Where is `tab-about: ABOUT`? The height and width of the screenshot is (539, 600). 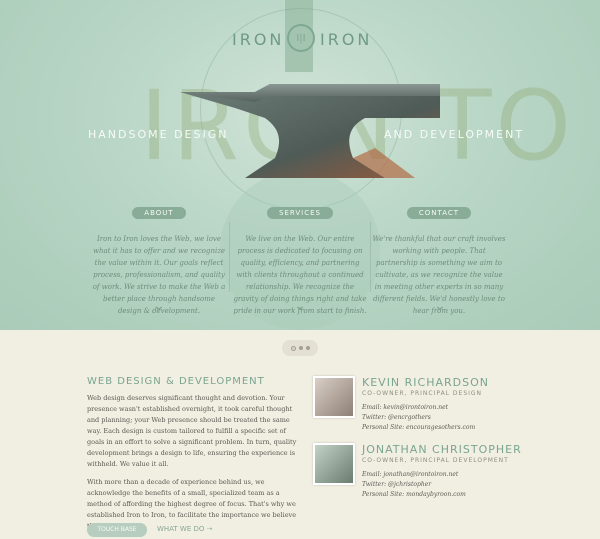 tab-about: ABOUT is located at coordinates (159, 213).